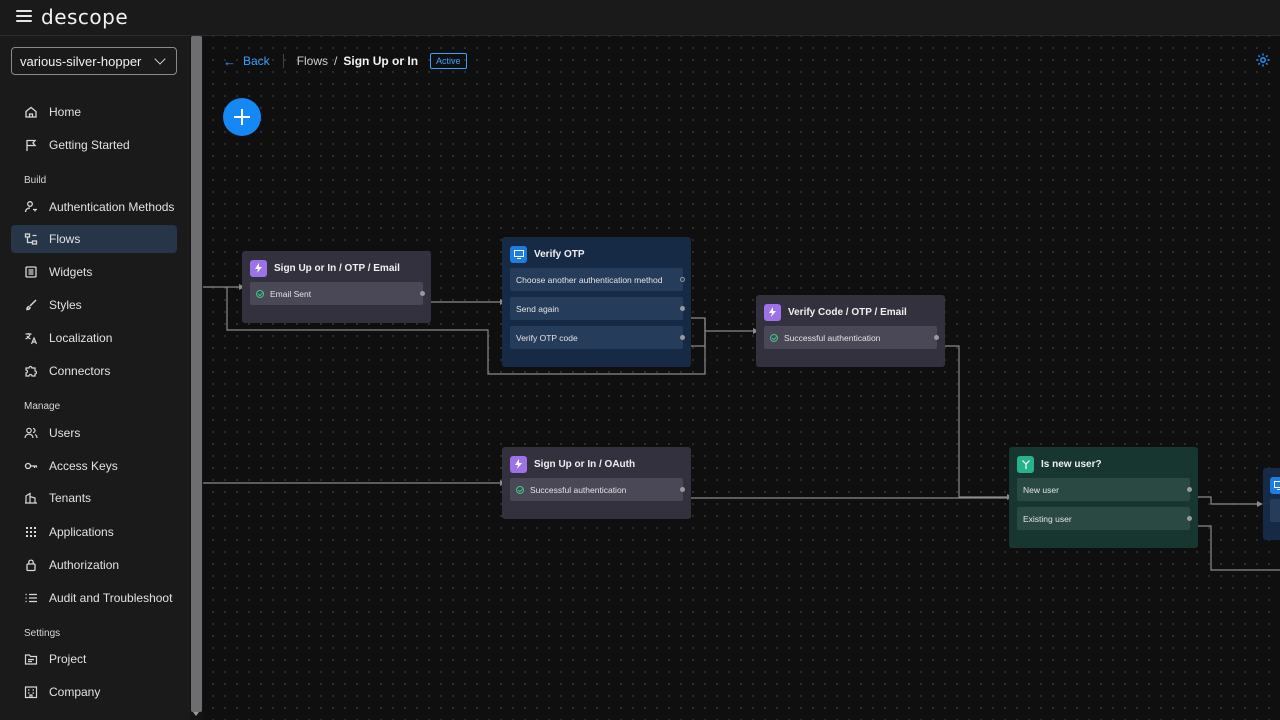 This screenshot has height=720, width=1280. I want to click on node-output-choose-another: Choose another authentication method, so click(597, 279).